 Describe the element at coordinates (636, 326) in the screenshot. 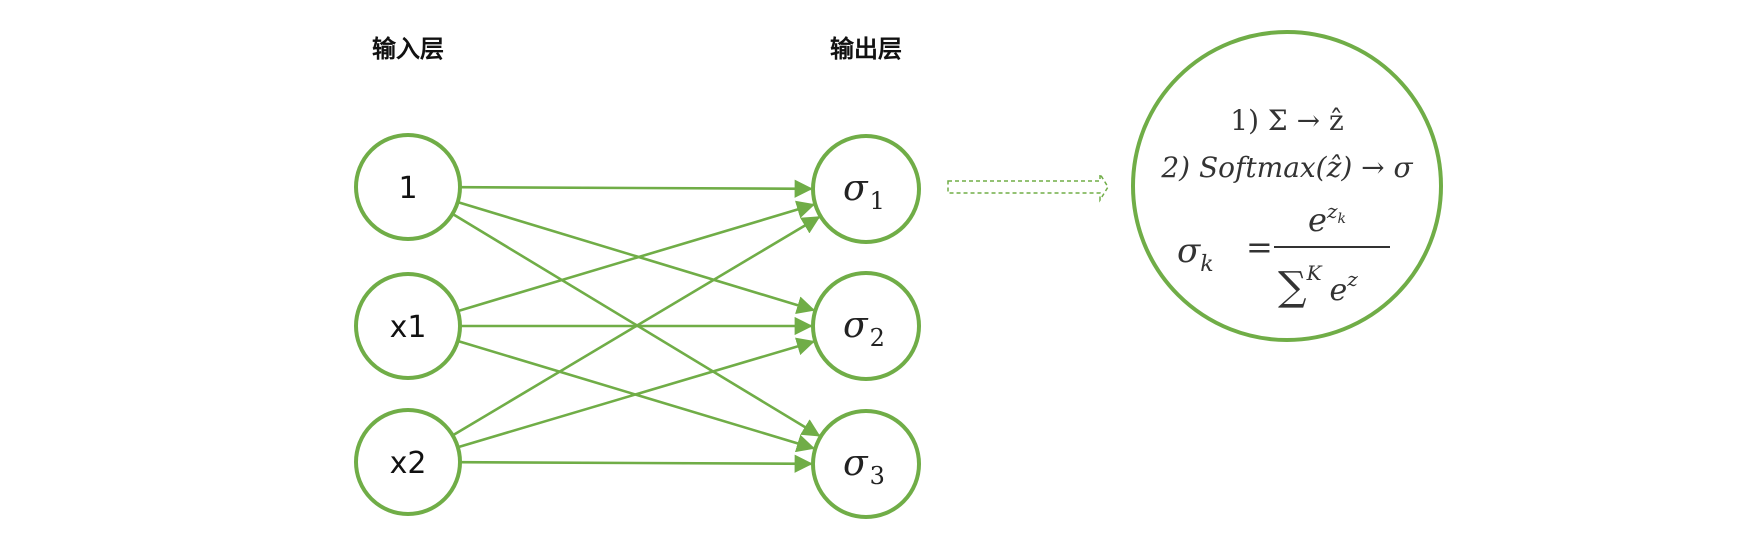

I see `connection-edges` at that location.